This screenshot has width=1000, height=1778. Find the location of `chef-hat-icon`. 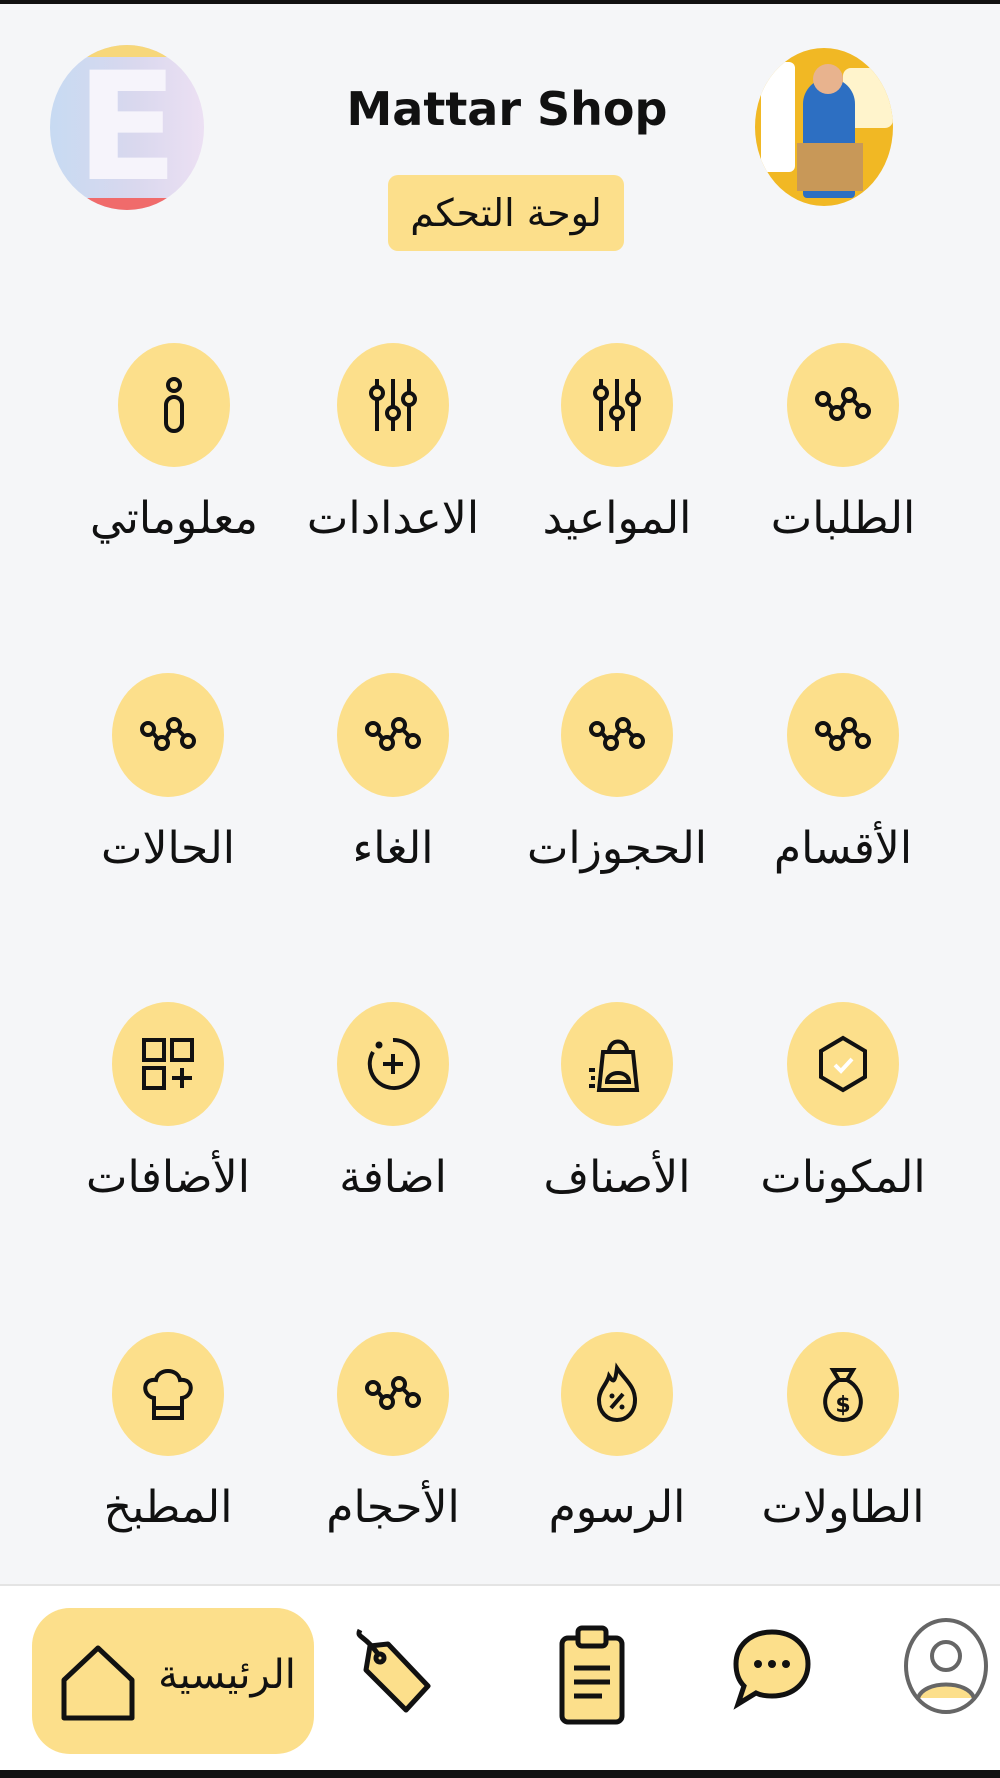

chef-hat-icon is located at coordinates (168, 1394).